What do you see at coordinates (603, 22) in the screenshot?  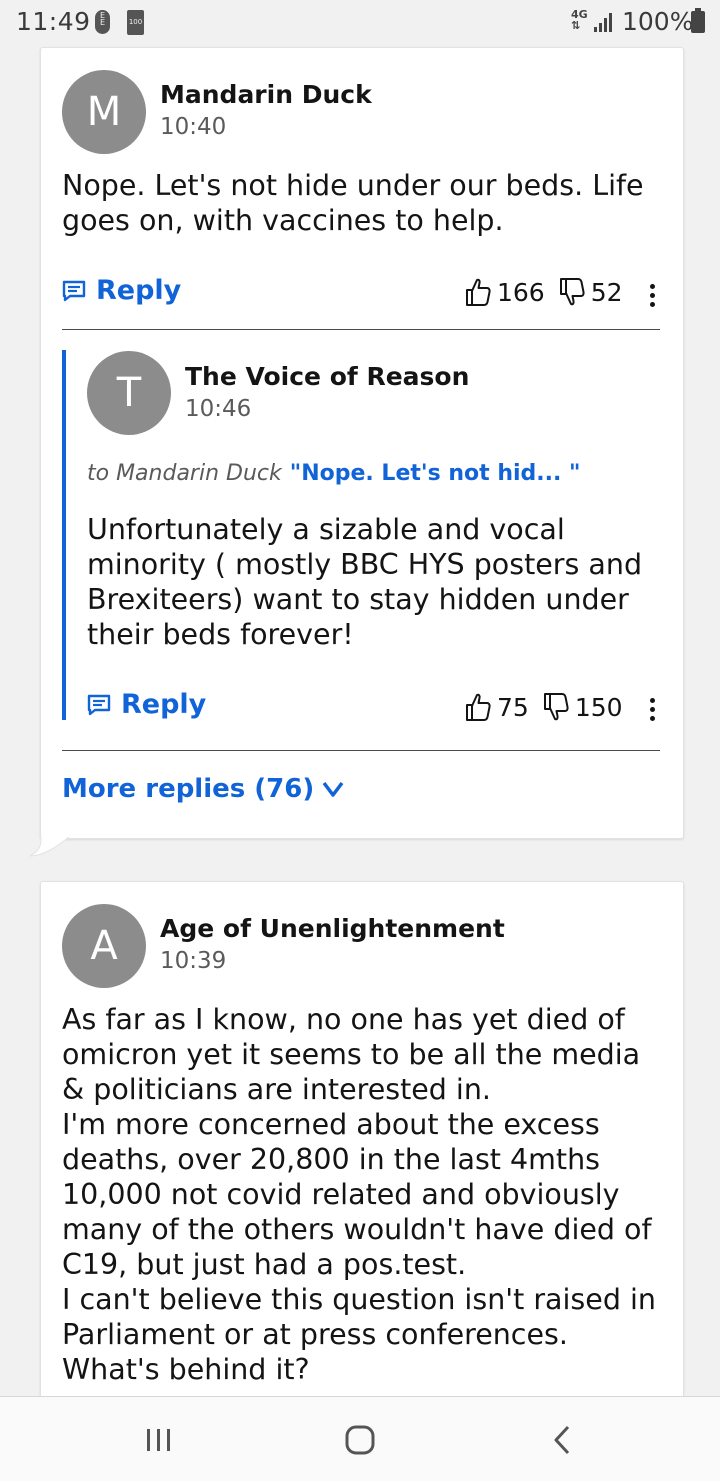 I see `signal-icon` at bounding box center [603, 22].